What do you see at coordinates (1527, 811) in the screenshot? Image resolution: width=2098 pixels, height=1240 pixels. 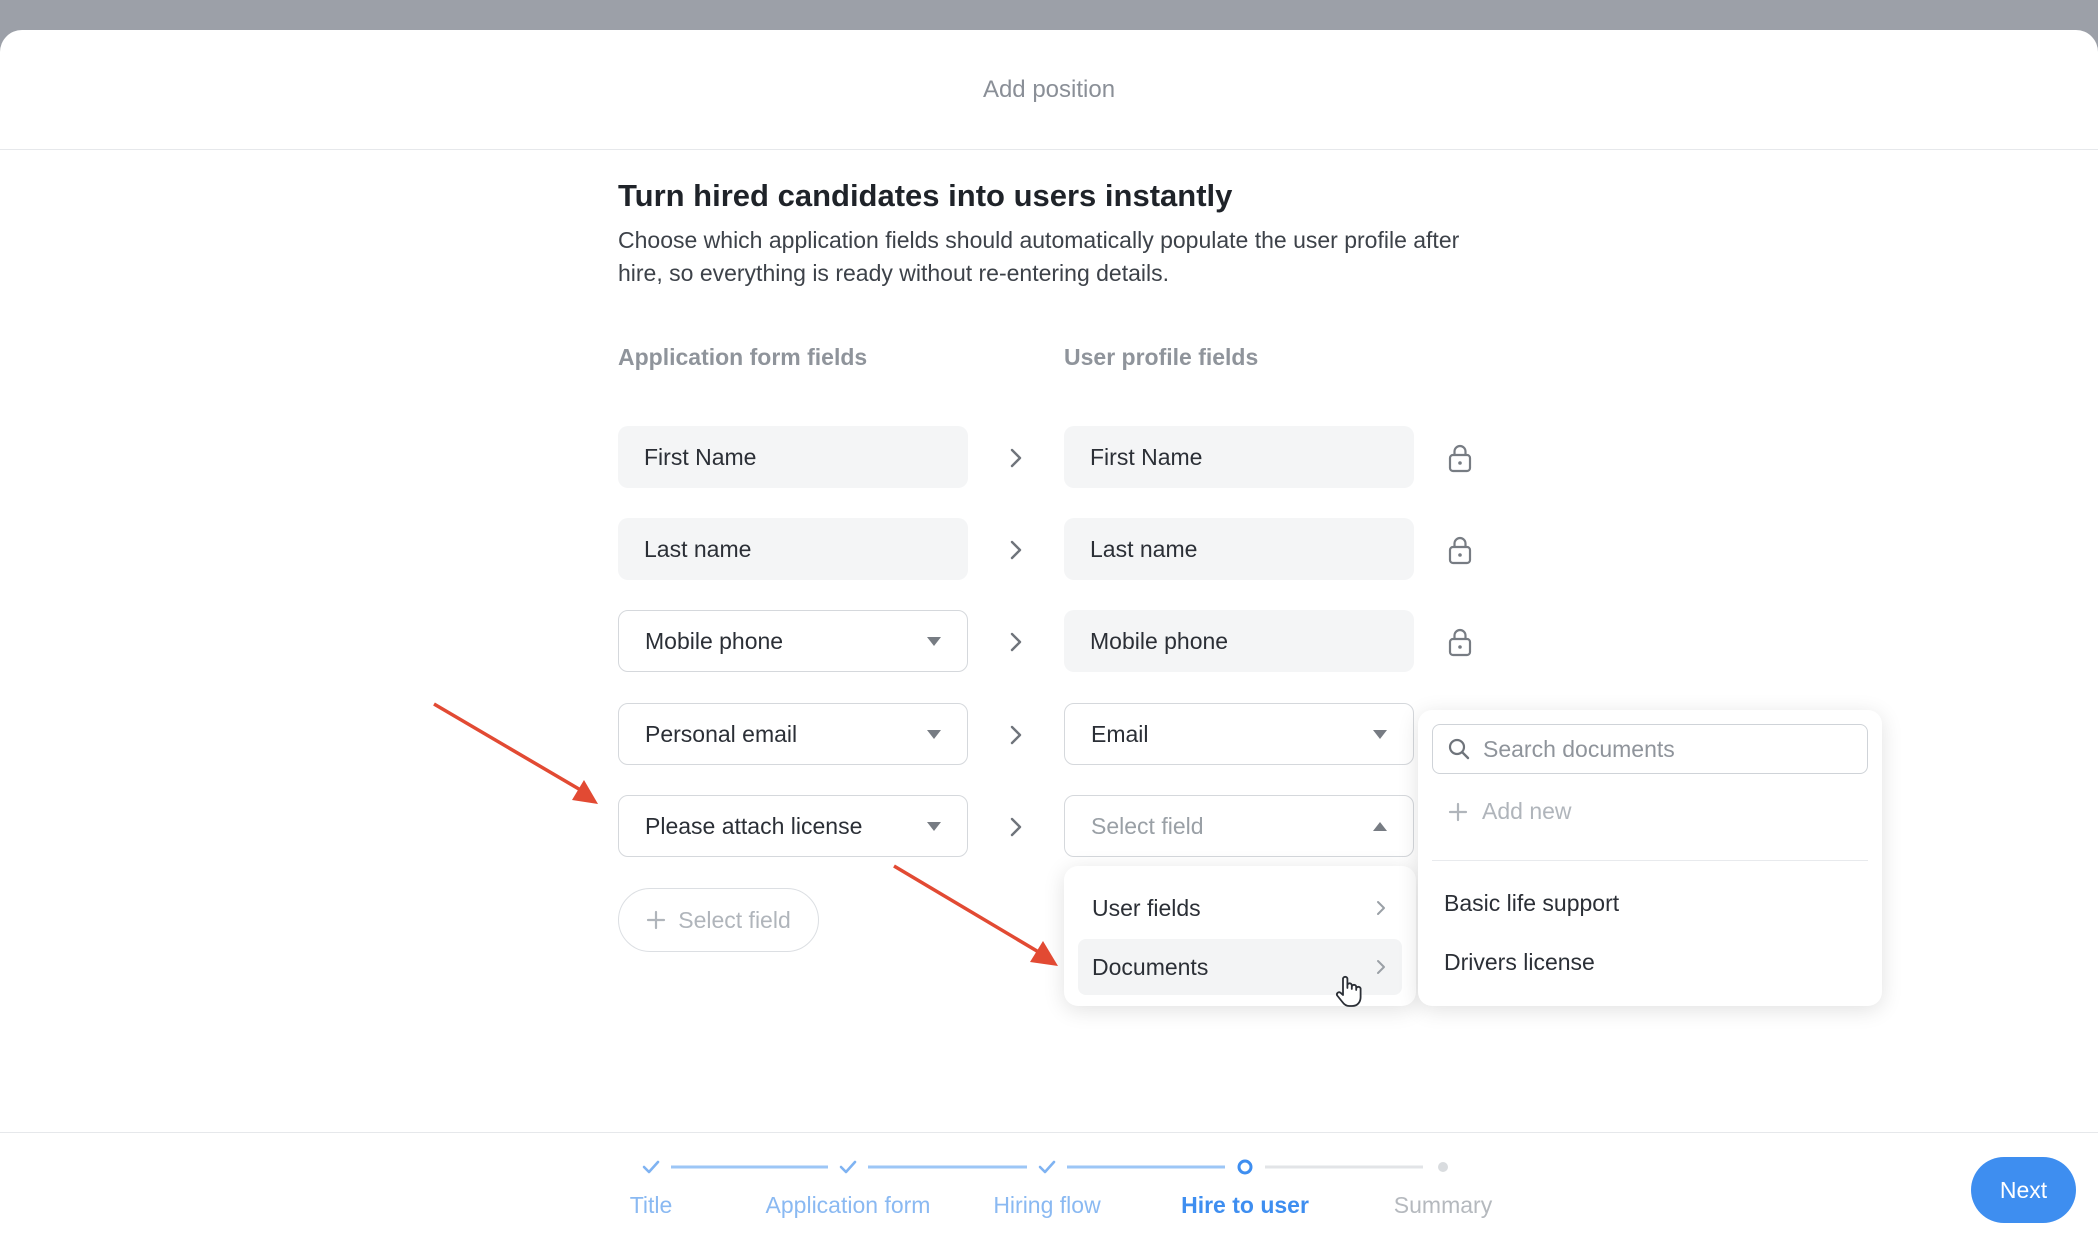 I see `add-new-label: Add new` at bounding box center [1527, 811].